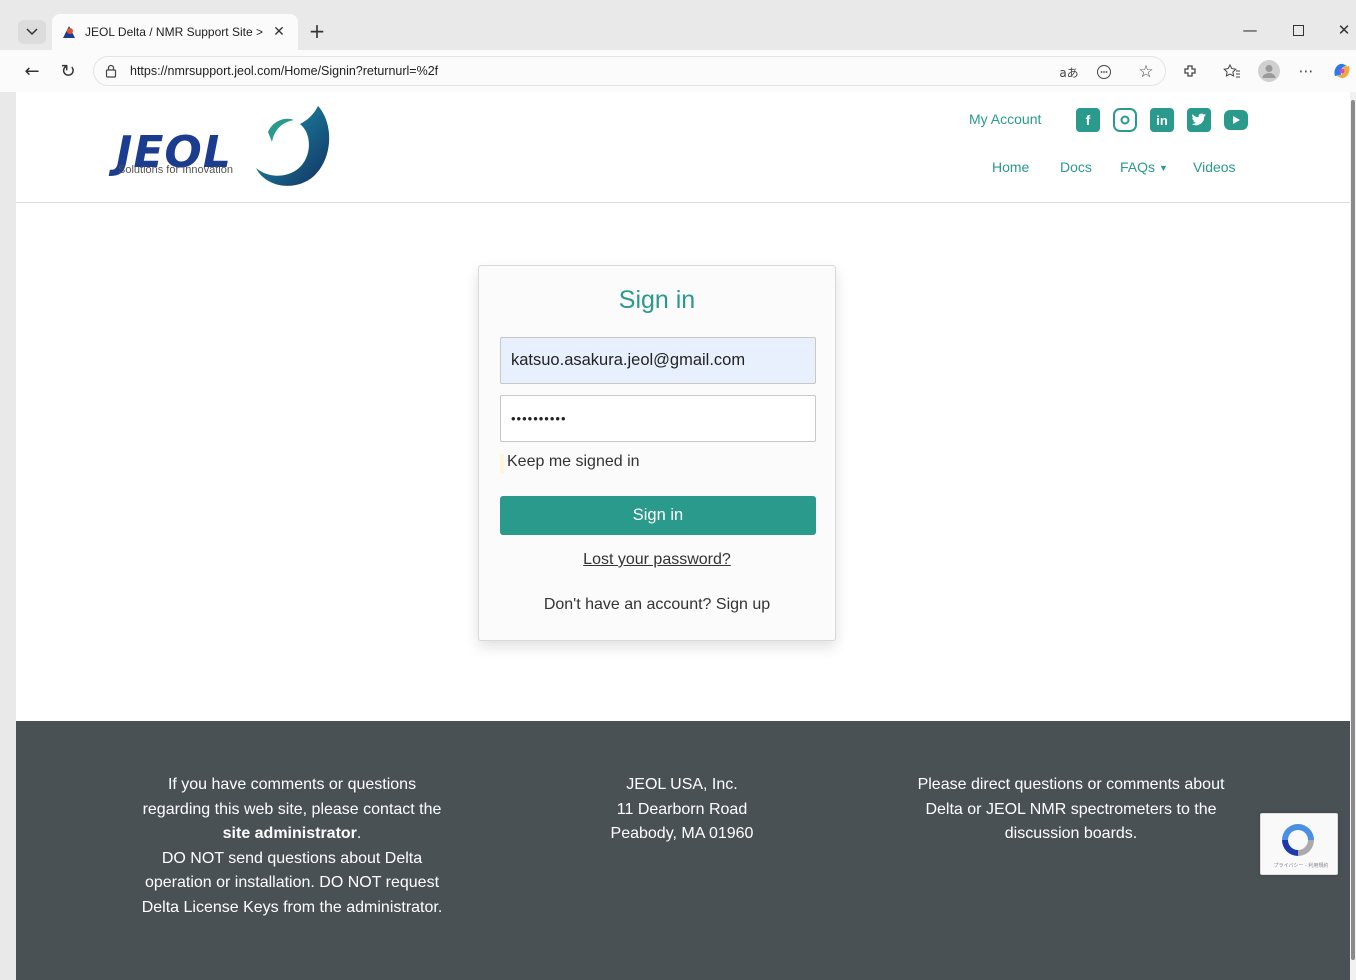  What do you see at coordinates (1088, 120) in the screenshot?
I see `facebook-icon: f` at bounding box center [1088, 120].